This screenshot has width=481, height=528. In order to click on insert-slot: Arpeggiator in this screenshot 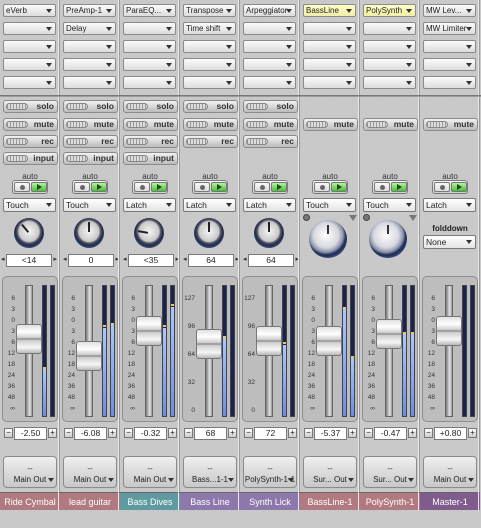, I will do `click(269, 10)`.